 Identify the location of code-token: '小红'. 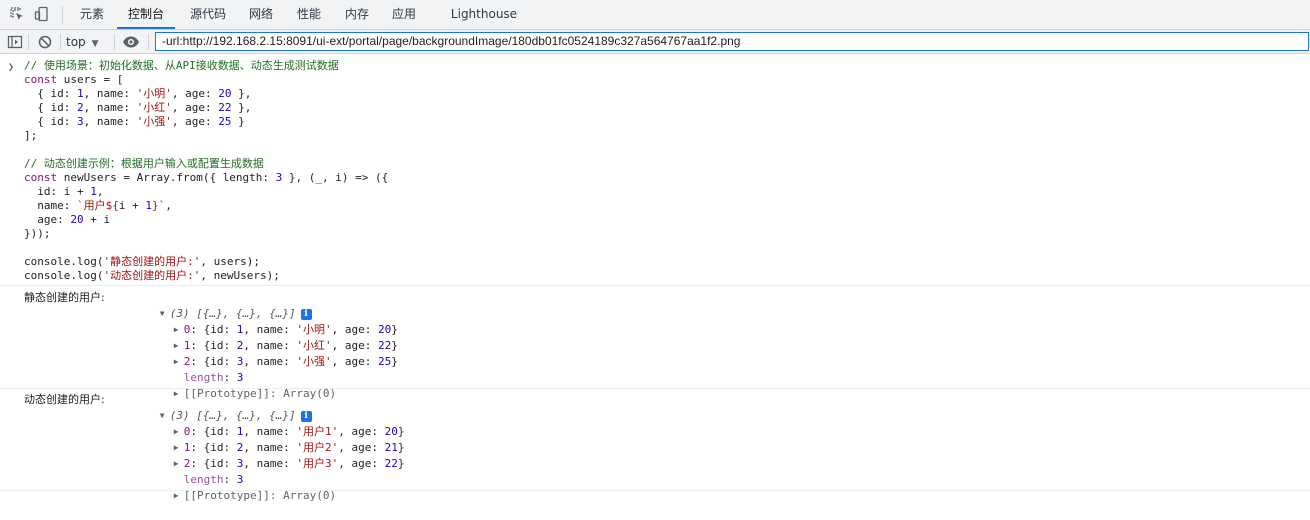
(154, 107).